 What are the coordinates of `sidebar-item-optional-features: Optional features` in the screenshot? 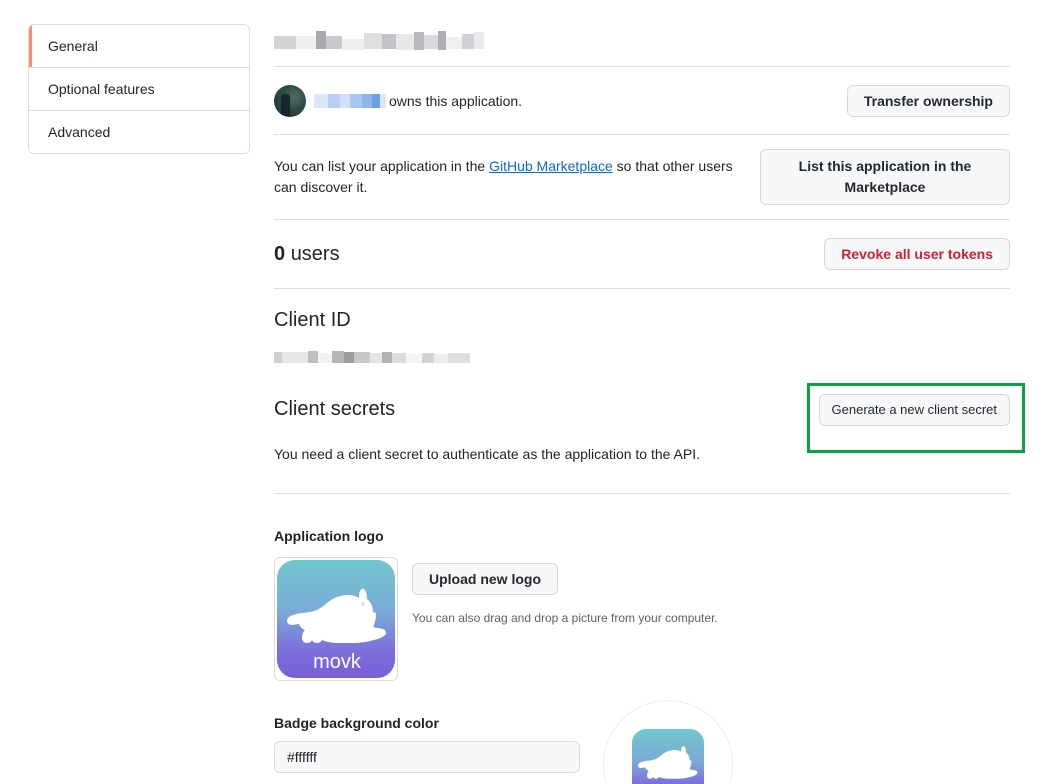 It's located at (139, 89).